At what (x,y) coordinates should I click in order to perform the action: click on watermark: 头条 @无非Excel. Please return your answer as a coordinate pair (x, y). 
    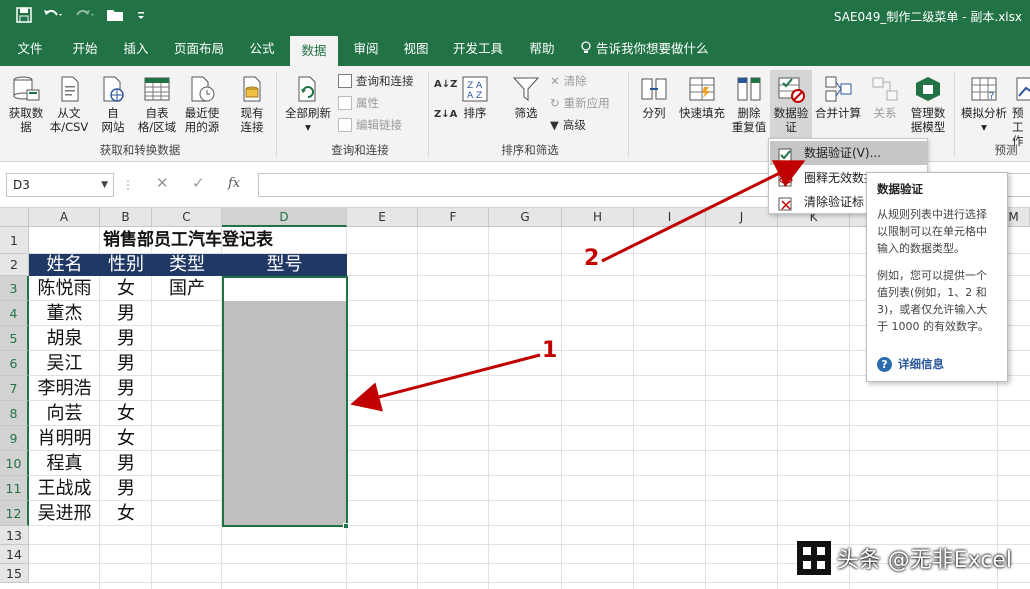
    Looking at the image, I should click on (904, 558).